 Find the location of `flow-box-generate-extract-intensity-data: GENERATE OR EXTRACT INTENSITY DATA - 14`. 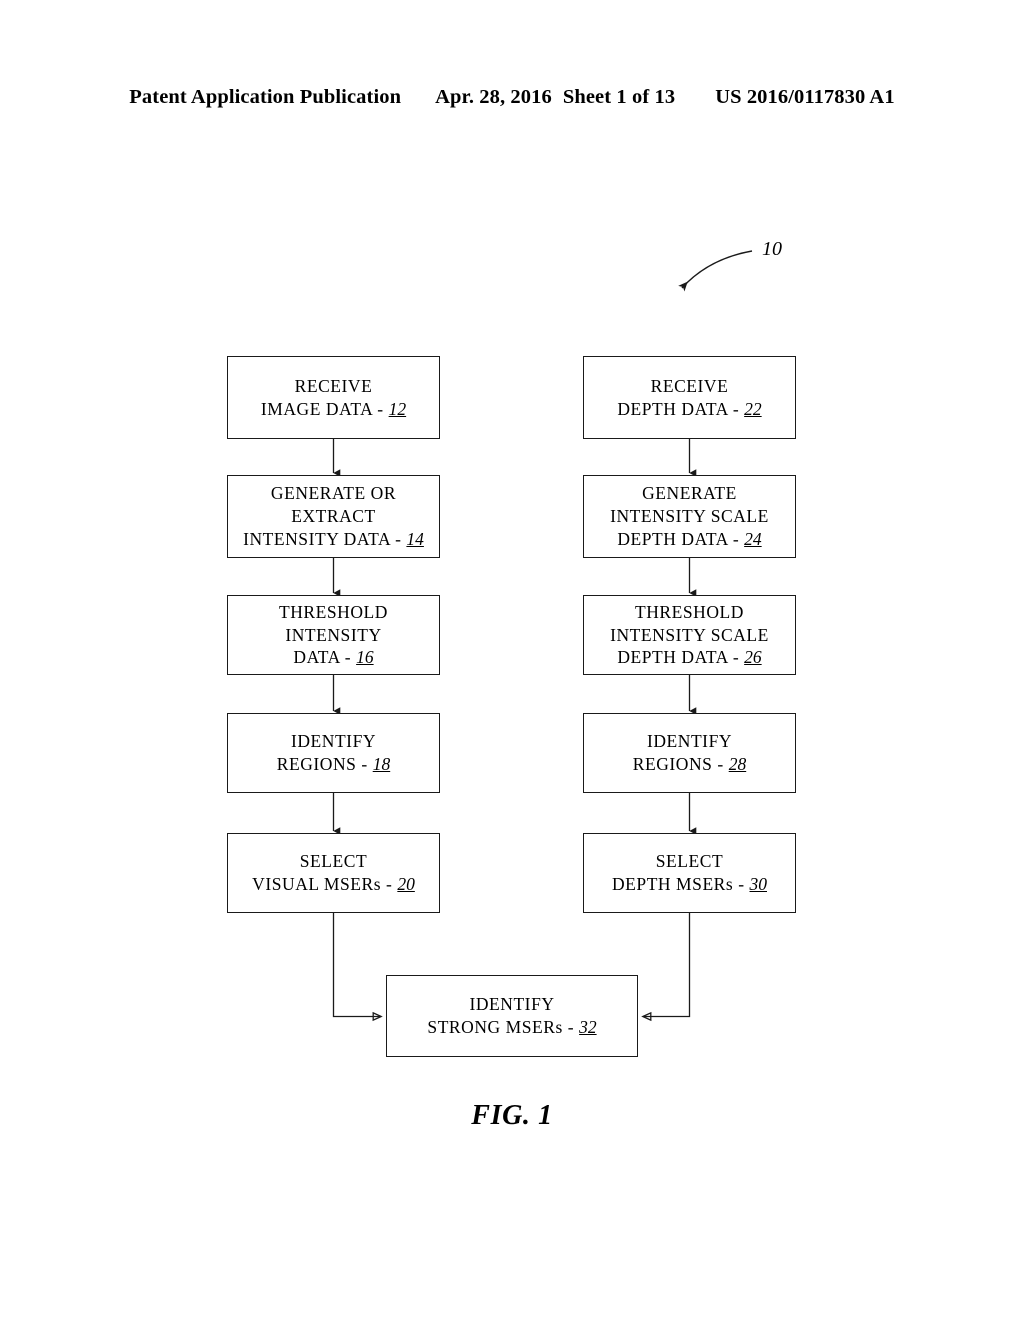

flow-box-generate-extract-intensity-data: GENERATE OR EXTRACT INTENSITY DATA - 14 is located at coordinates (333, 516).